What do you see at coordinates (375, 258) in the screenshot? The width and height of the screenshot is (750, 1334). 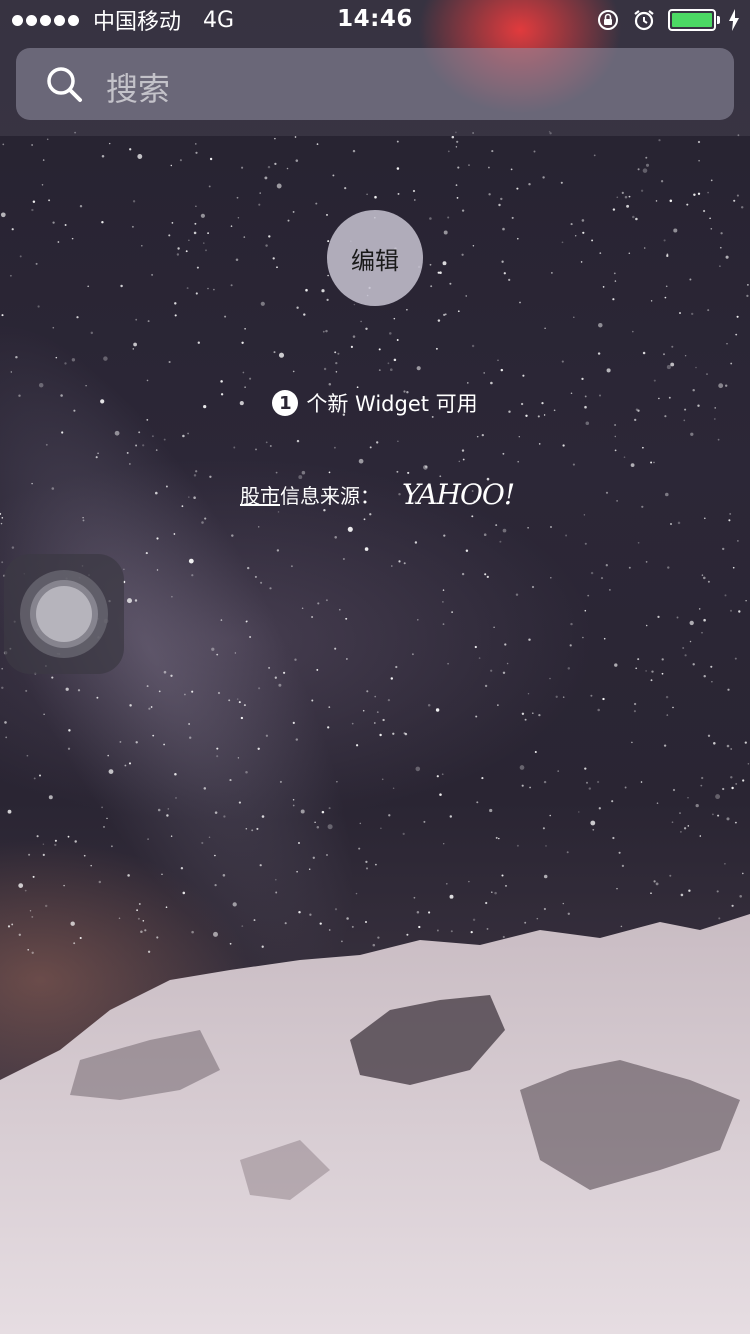 I see `edit-button: 编辑` at bounding box center [375, 258].